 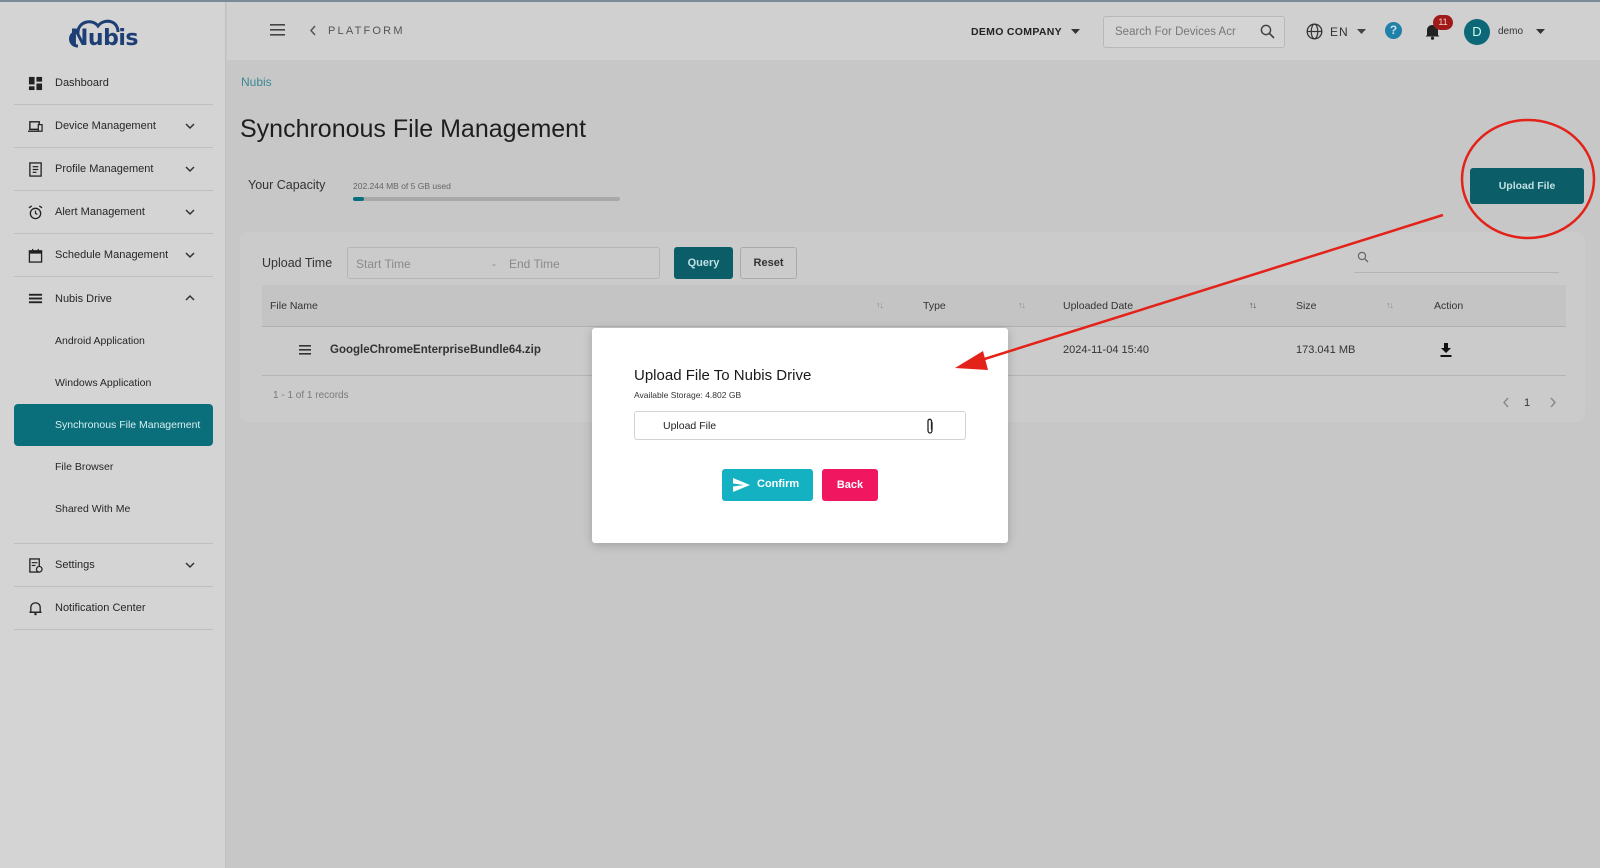 I want to click on file-name-cell: GoogleChromeEnterpriseBundle64.zip, so click(x=435, y=350).